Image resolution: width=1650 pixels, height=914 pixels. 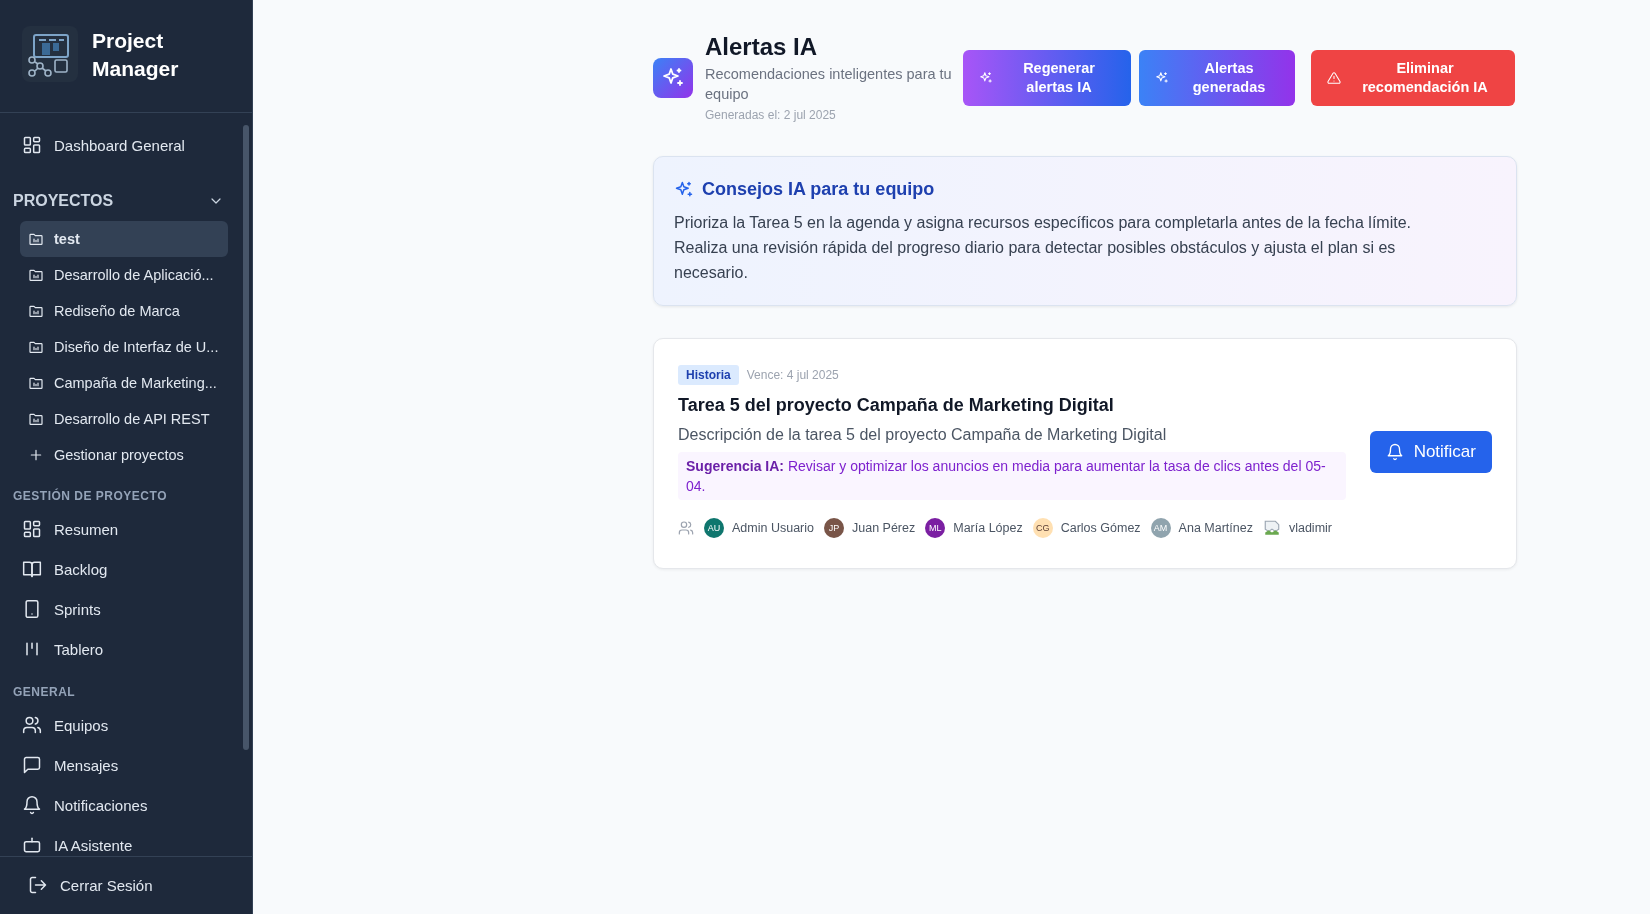 I want to click on tablet-icon, so click(x=32, y=609).